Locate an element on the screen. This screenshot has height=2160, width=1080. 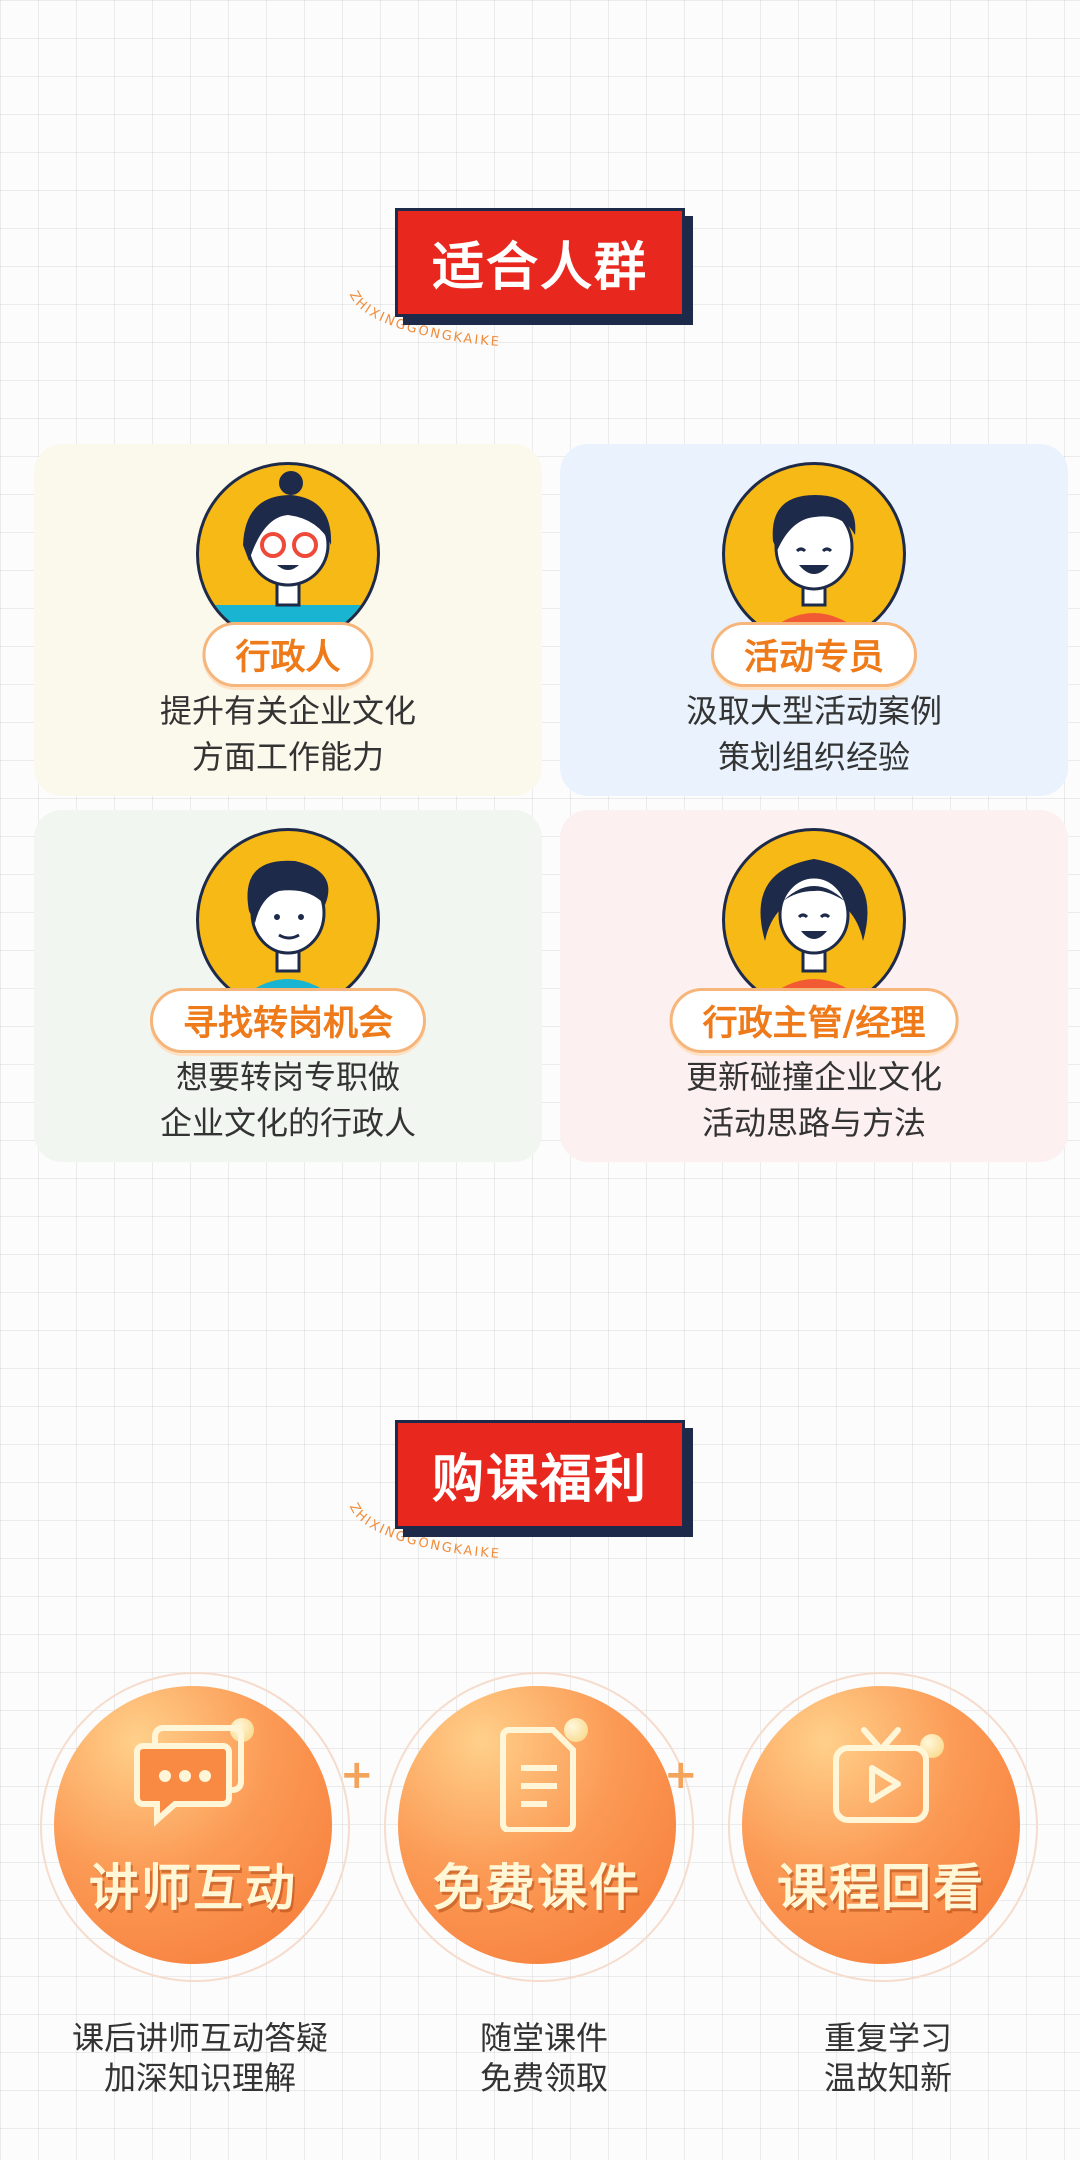
audience-card-admin-manager: 行政主管/经理 更新碰撞企业文化 活动思路与方法 is located at coordinates (814, 986).